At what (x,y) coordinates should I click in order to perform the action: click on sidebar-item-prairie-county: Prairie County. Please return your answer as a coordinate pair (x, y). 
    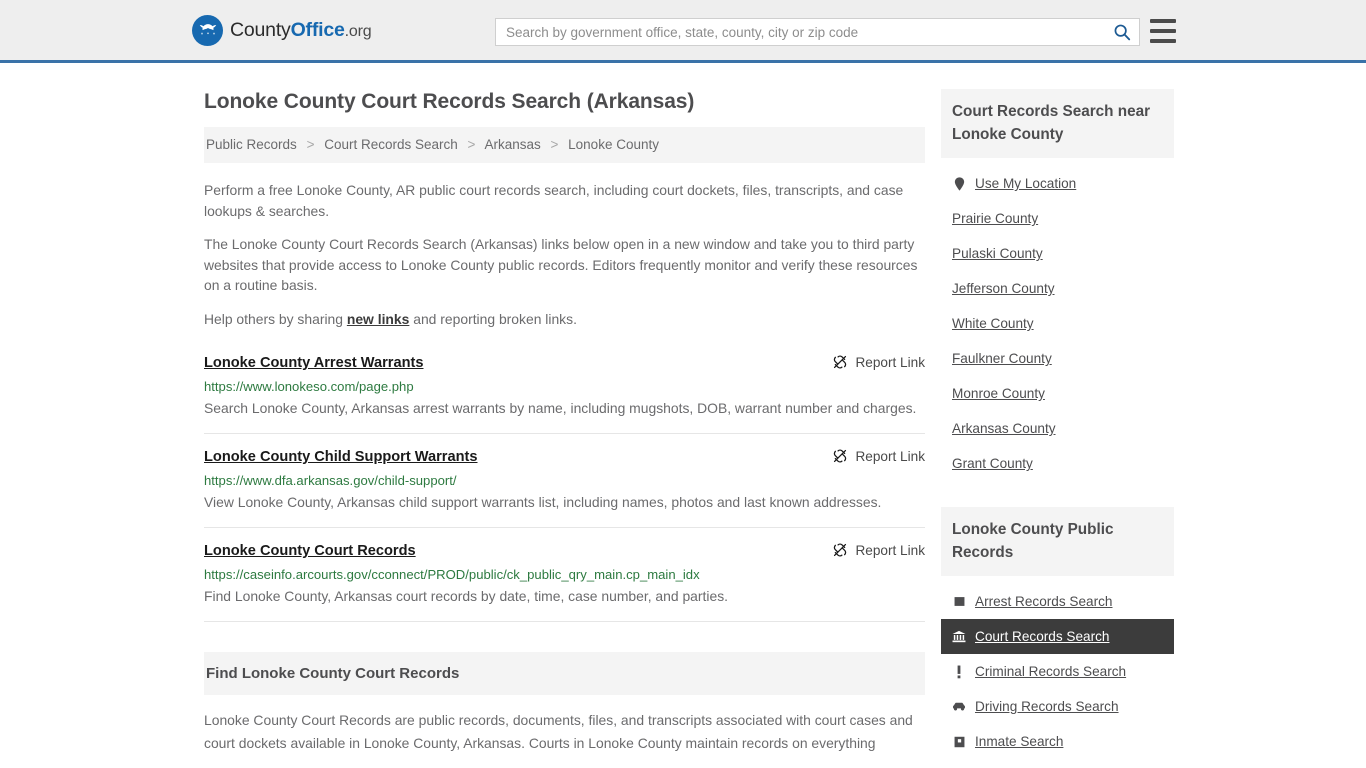
    Looking at the image, I should click on (1057, 218).